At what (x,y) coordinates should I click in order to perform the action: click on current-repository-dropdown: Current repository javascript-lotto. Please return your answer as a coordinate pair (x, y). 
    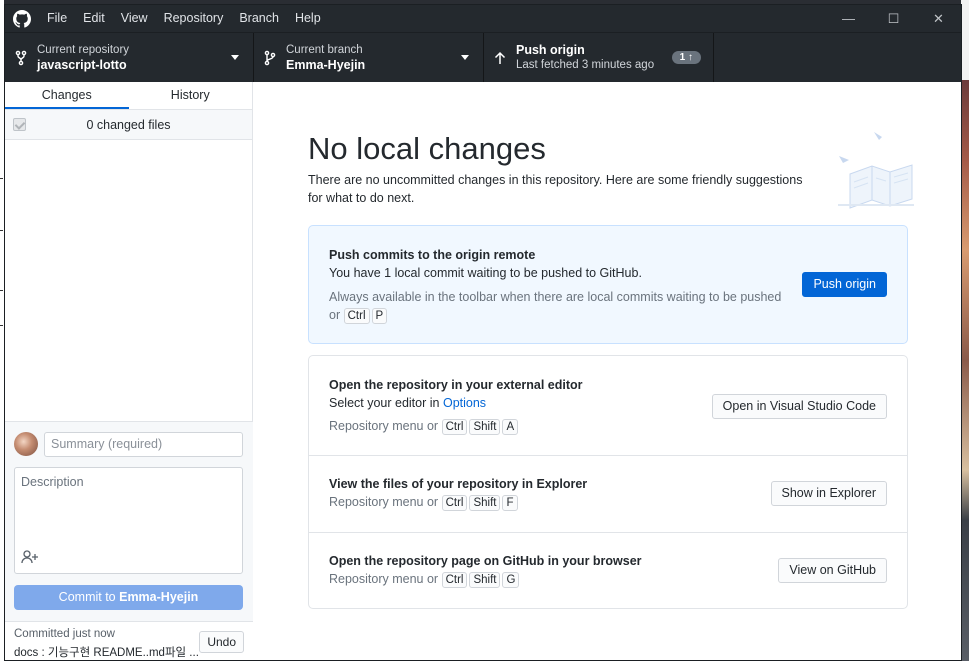
    Looking at the image, I should click on (129, 57).